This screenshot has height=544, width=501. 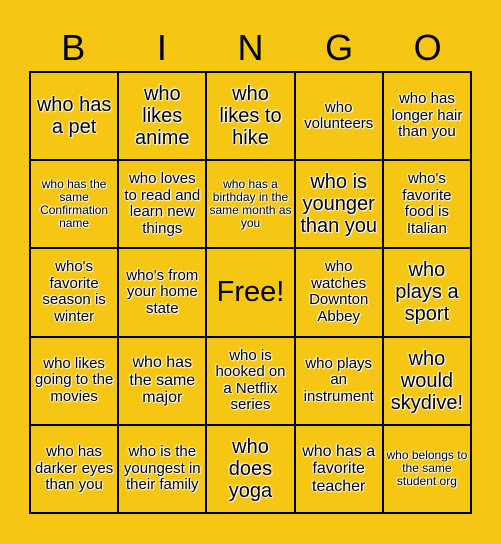 I want to click on bingo-cell: who has a favorite teacher, so click(x=338, y=468).